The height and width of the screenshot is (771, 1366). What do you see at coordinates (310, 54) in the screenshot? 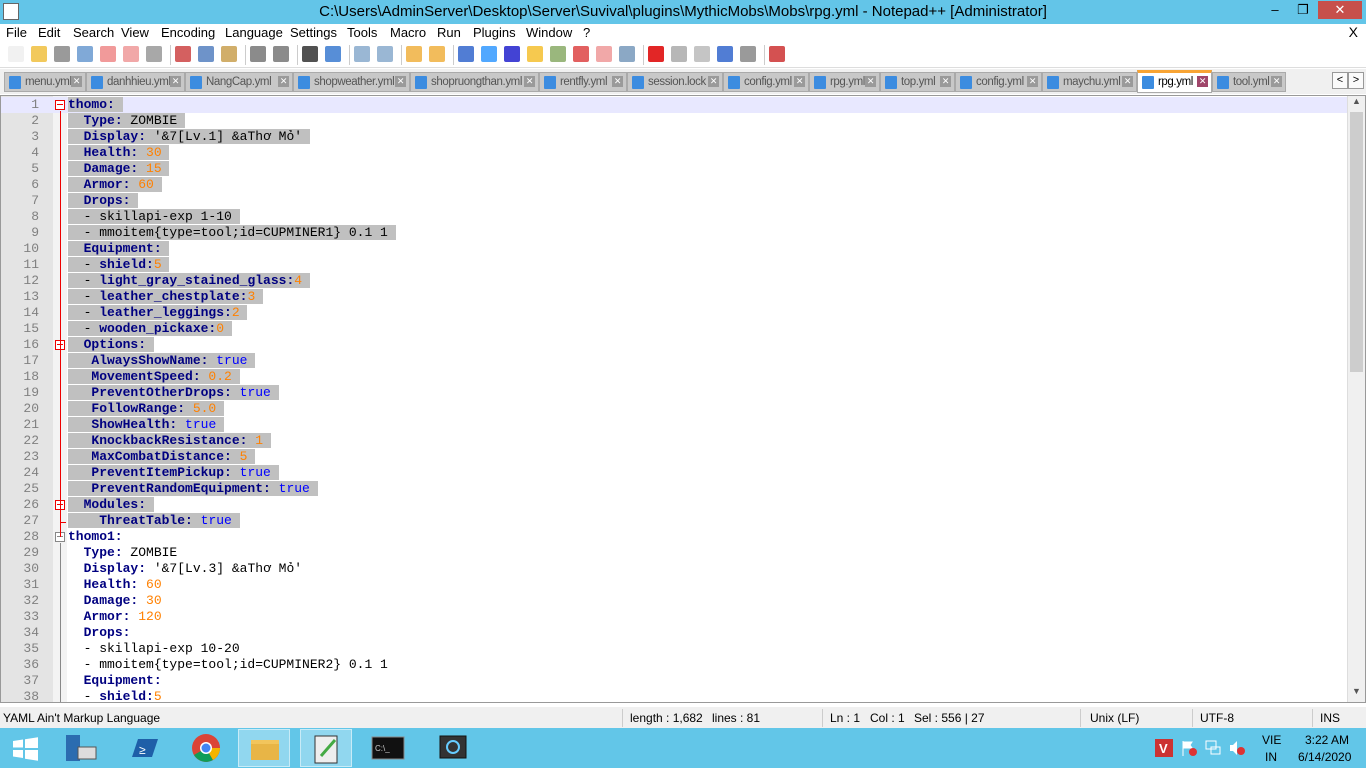
I see `find-icon` at bounding box center [310, 54].